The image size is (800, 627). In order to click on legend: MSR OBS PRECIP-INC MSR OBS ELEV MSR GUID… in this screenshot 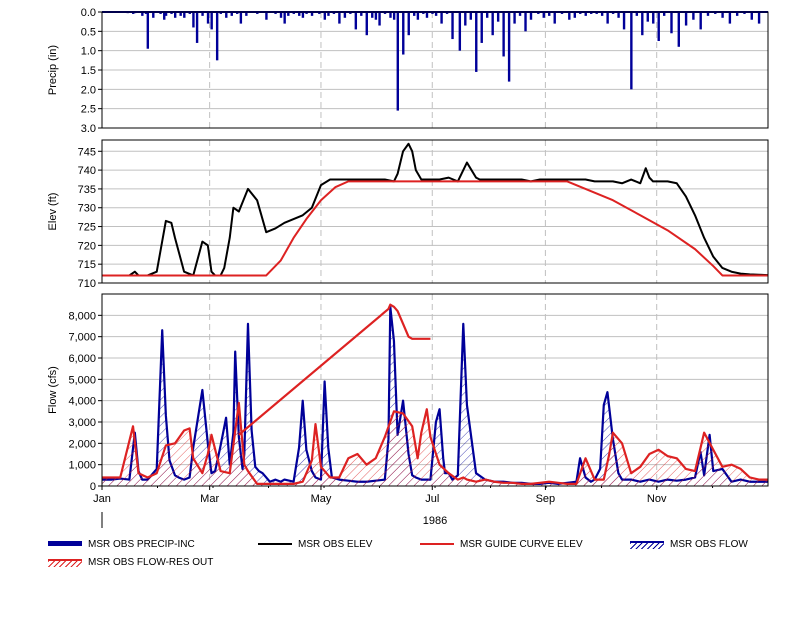, I will do `click(400, 555)`.